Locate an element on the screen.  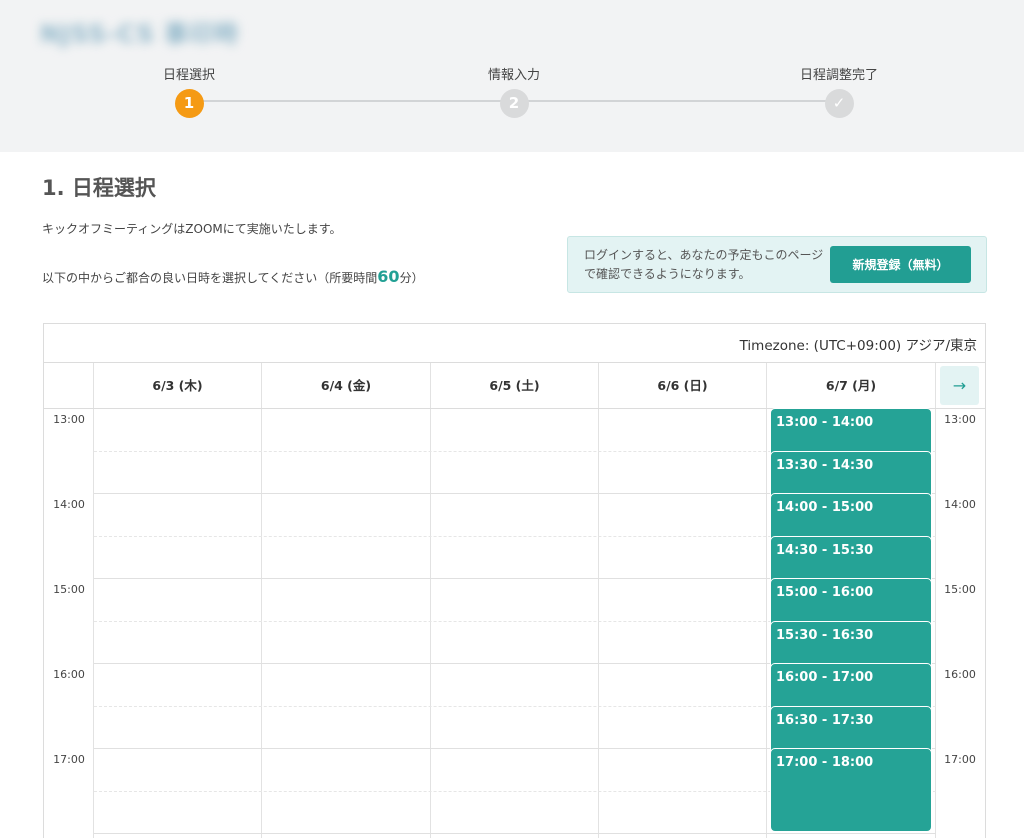
day-header: 6/5 (土) is located at coordinates (514, 385).